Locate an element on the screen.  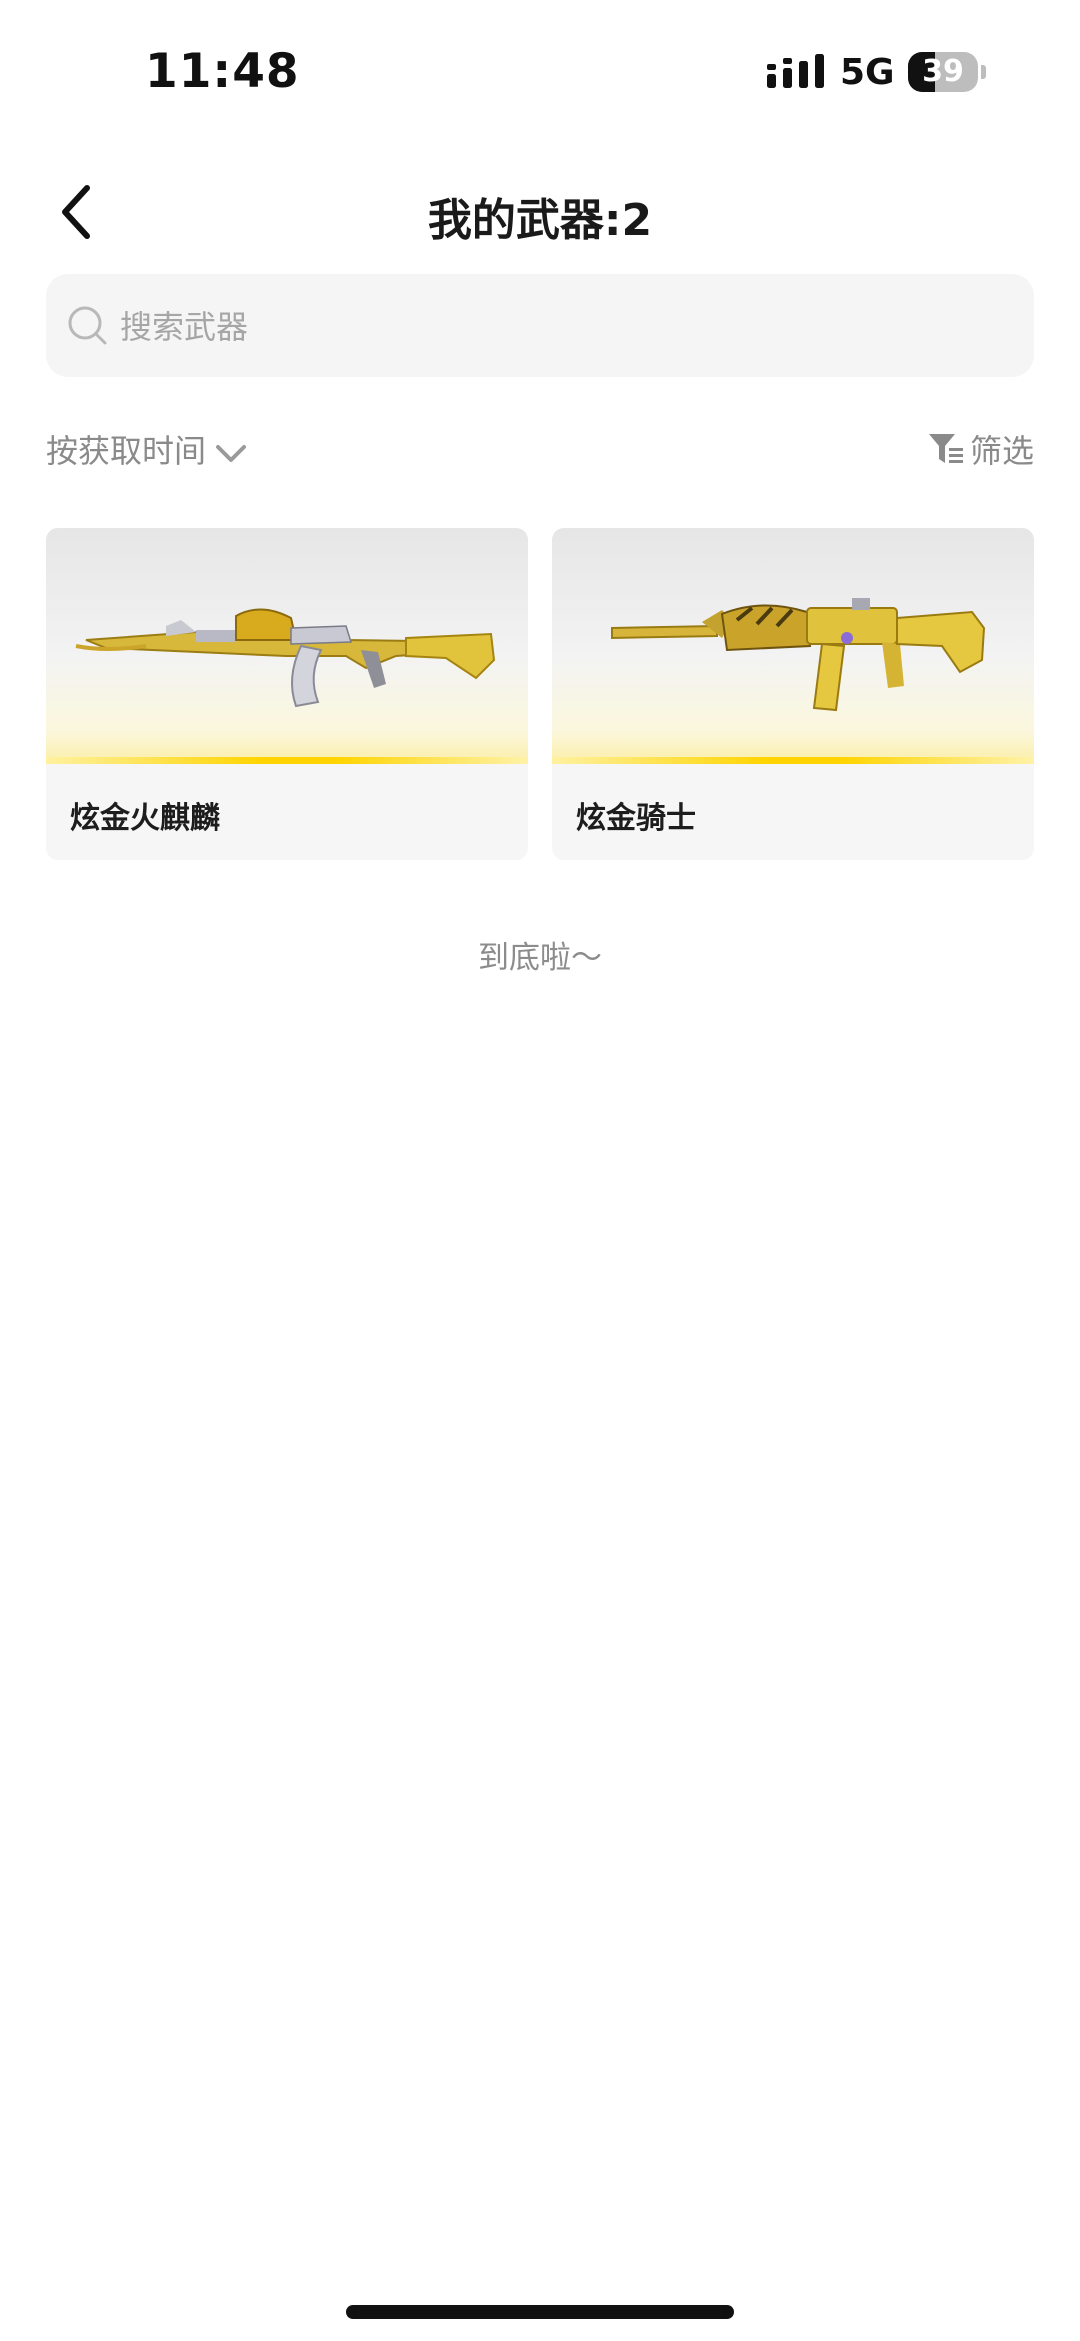
search-input is located at coordinates (560, 326).